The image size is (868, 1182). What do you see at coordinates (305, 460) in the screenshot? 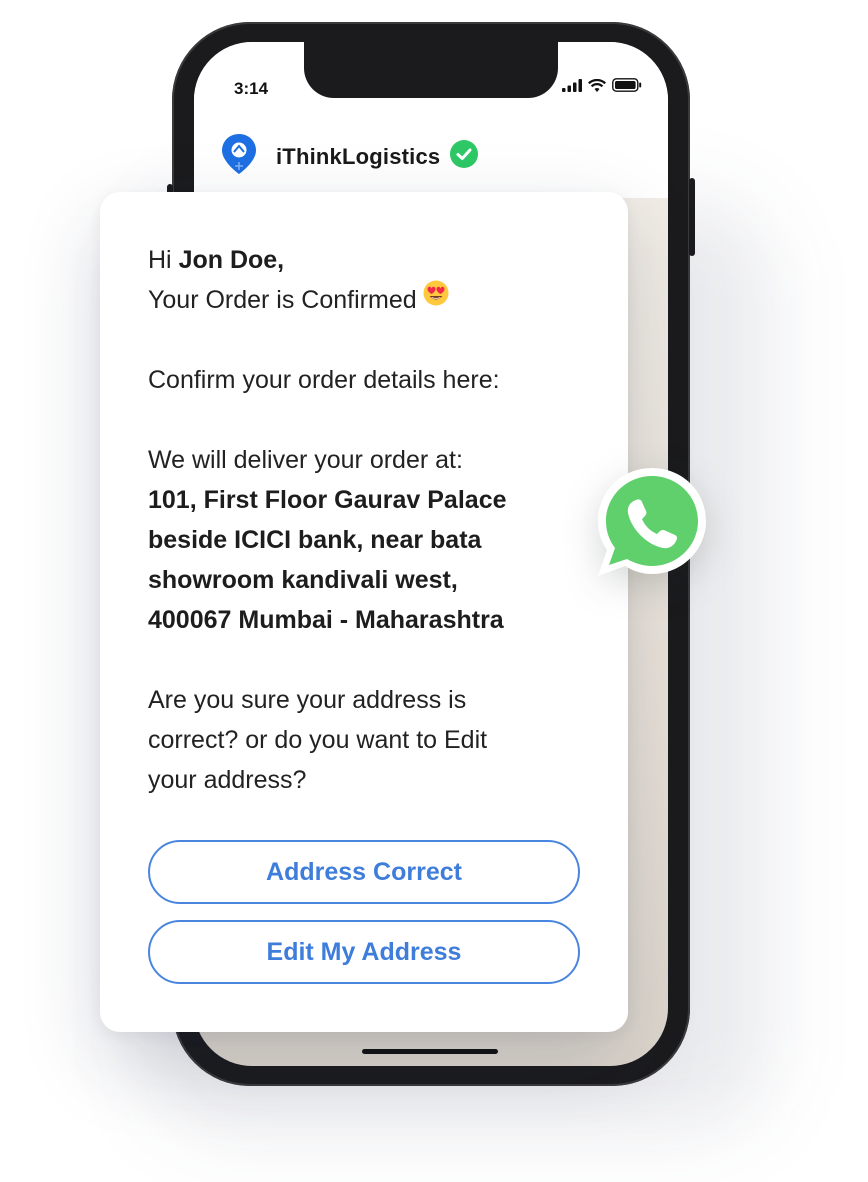
I see `deliver-intro-text: We will deliver your order at:` at bounding box center [305, 460].